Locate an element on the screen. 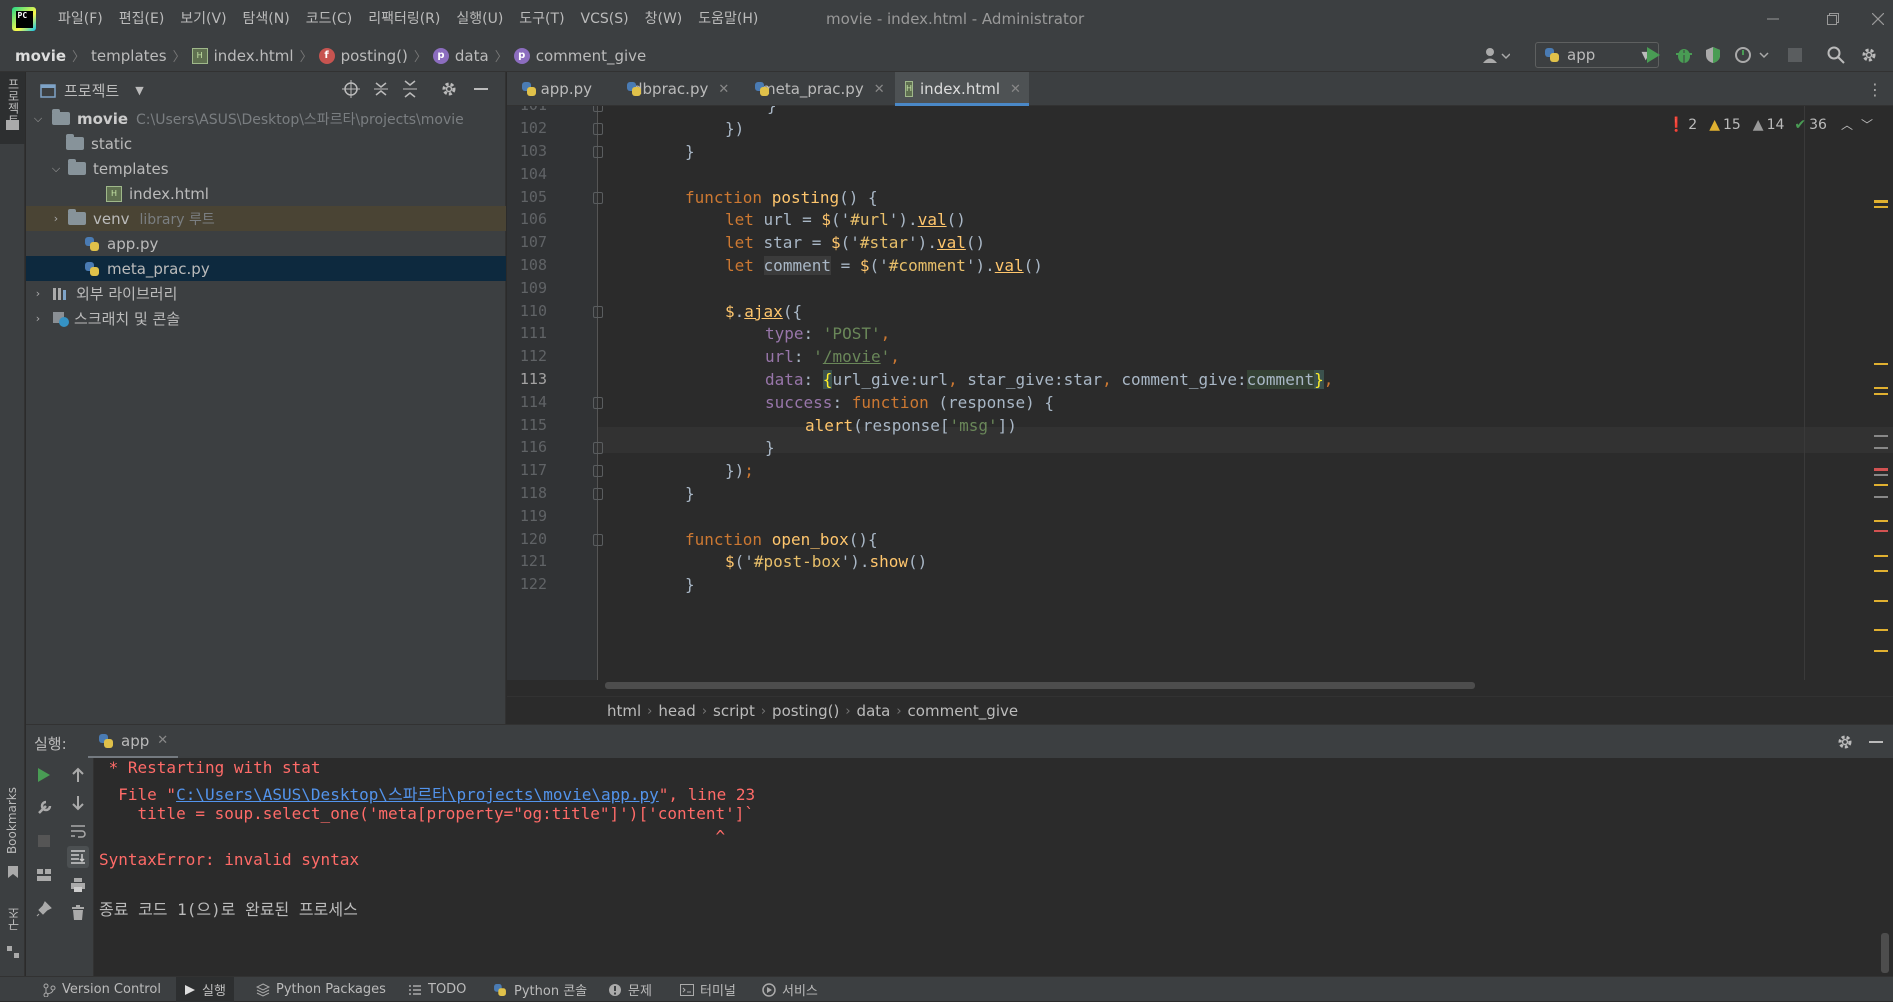 The height and width of the screenshot is (1002, 1893). scroll-to-end-button is located at coordinates (78, 857).